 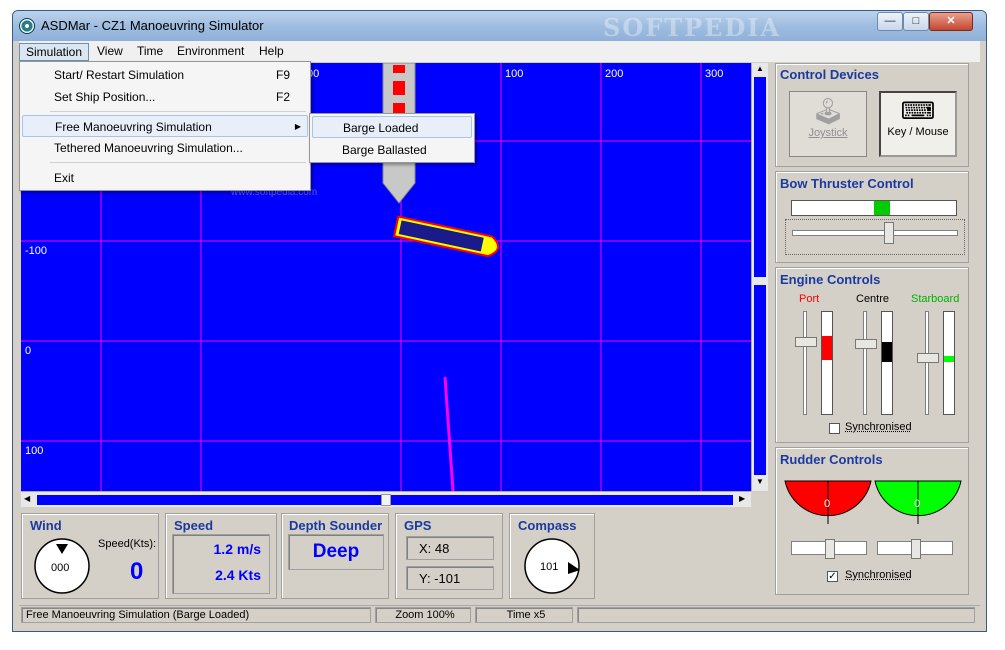 I want to click on status-zoom: Zoom 100%, so click(x=423, y=615).